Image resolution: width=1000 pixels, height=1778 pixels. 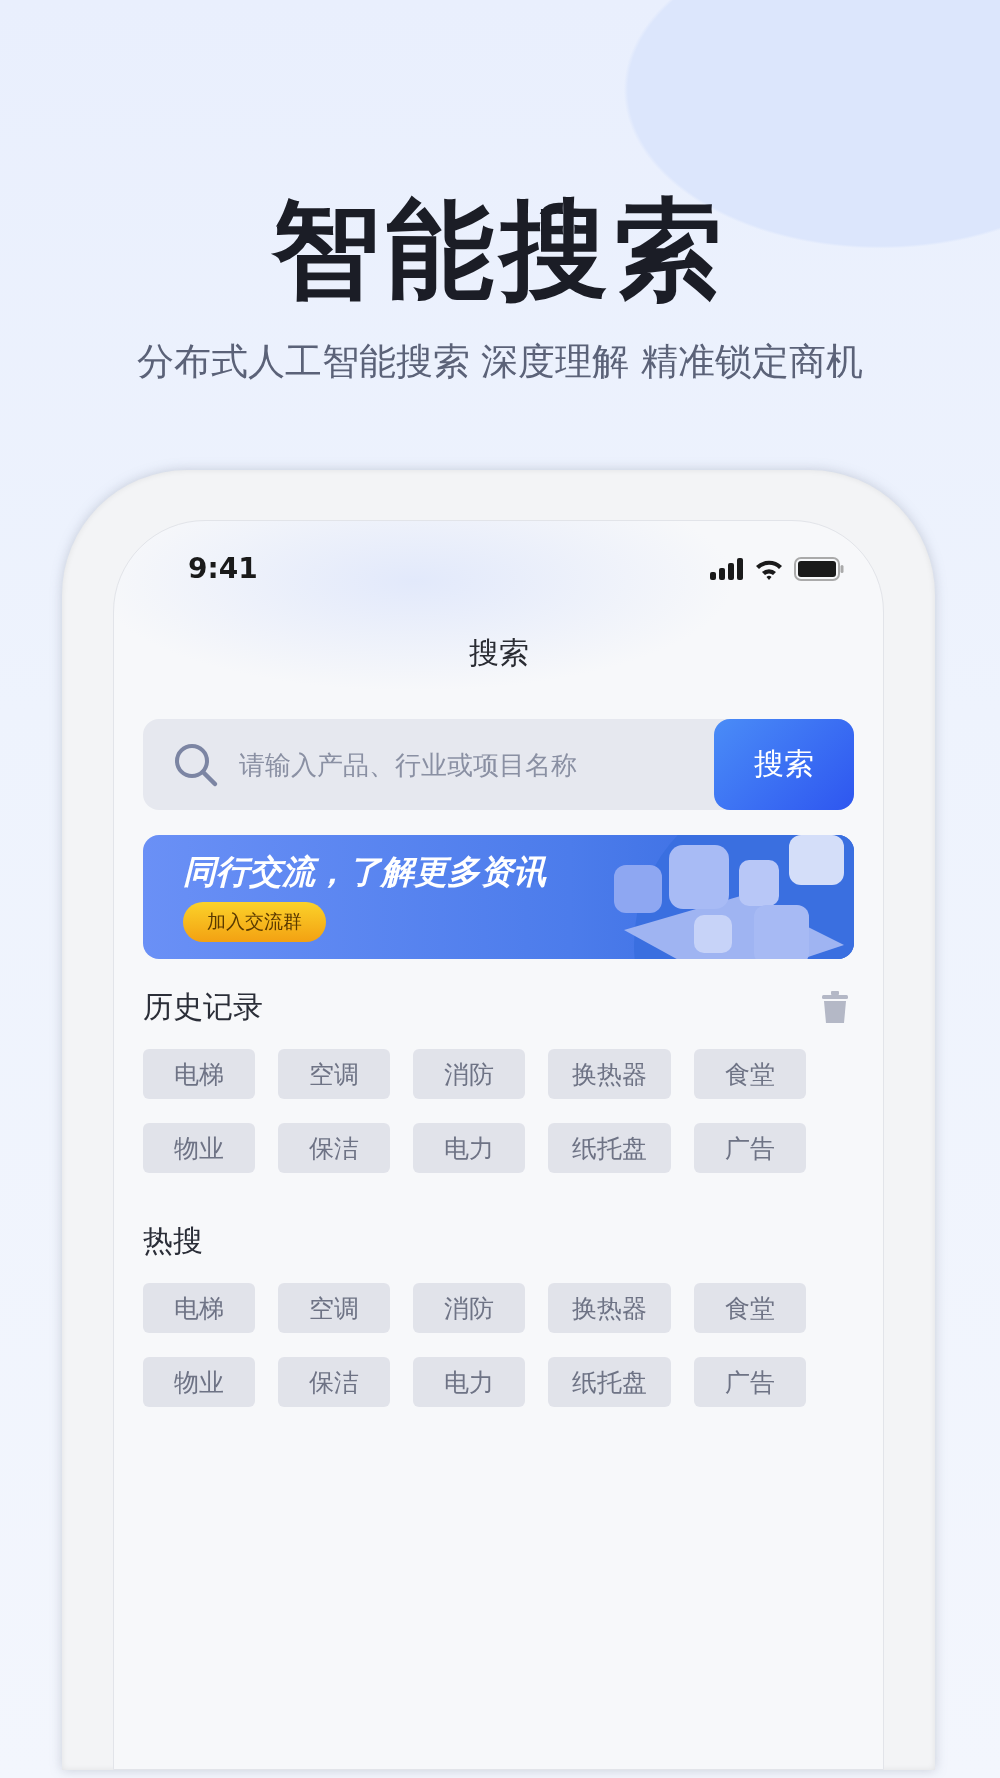 What do you see at coordinates (784, 764) in the screenshot?
I see `search-button: 搜索` at bounding box center [784, 764].